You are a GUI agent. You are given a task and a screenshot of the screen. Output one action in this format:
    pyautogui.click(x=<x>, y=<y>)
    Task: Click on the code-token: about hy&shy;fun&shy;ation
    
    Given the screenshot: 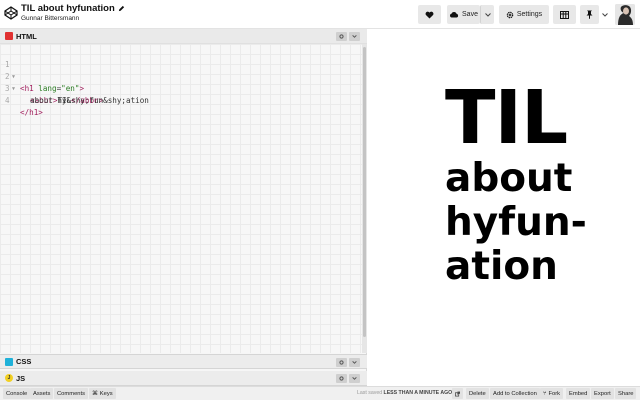 What is the action you would take?
    pyautogui.click(x=89, y=100)
    